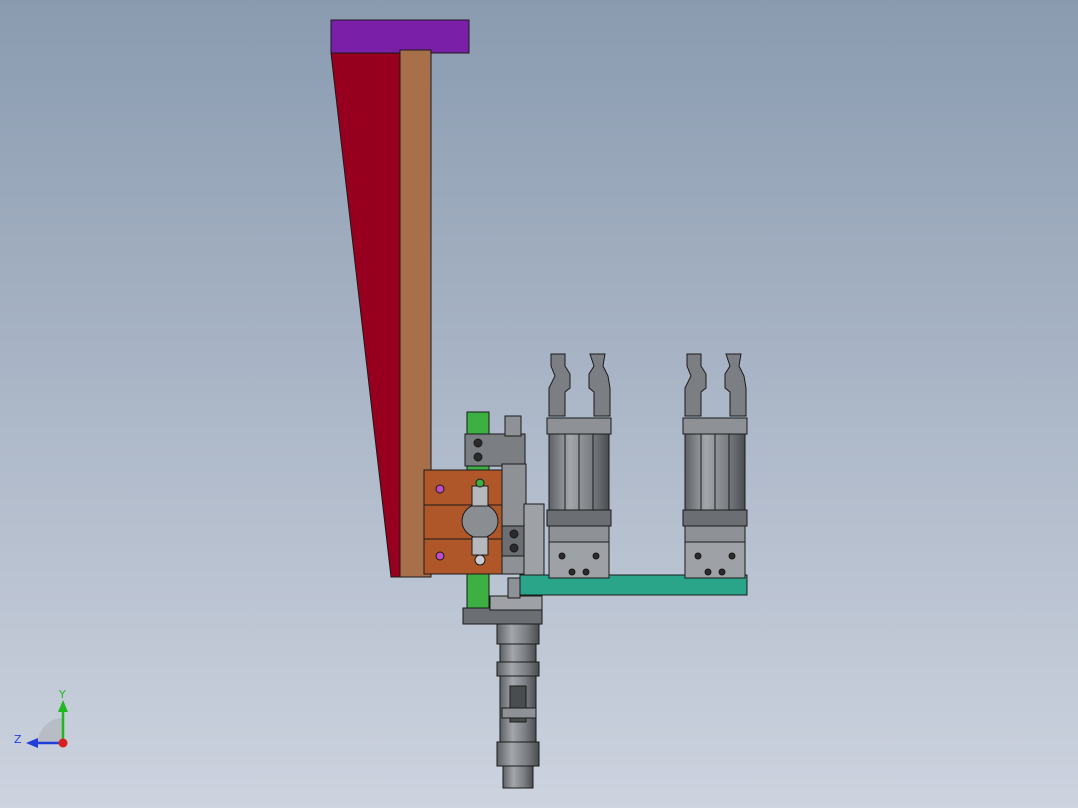 This screenshot has height=808, width=1078. I want to click on axis-label-y: Y, so click(62, 694).